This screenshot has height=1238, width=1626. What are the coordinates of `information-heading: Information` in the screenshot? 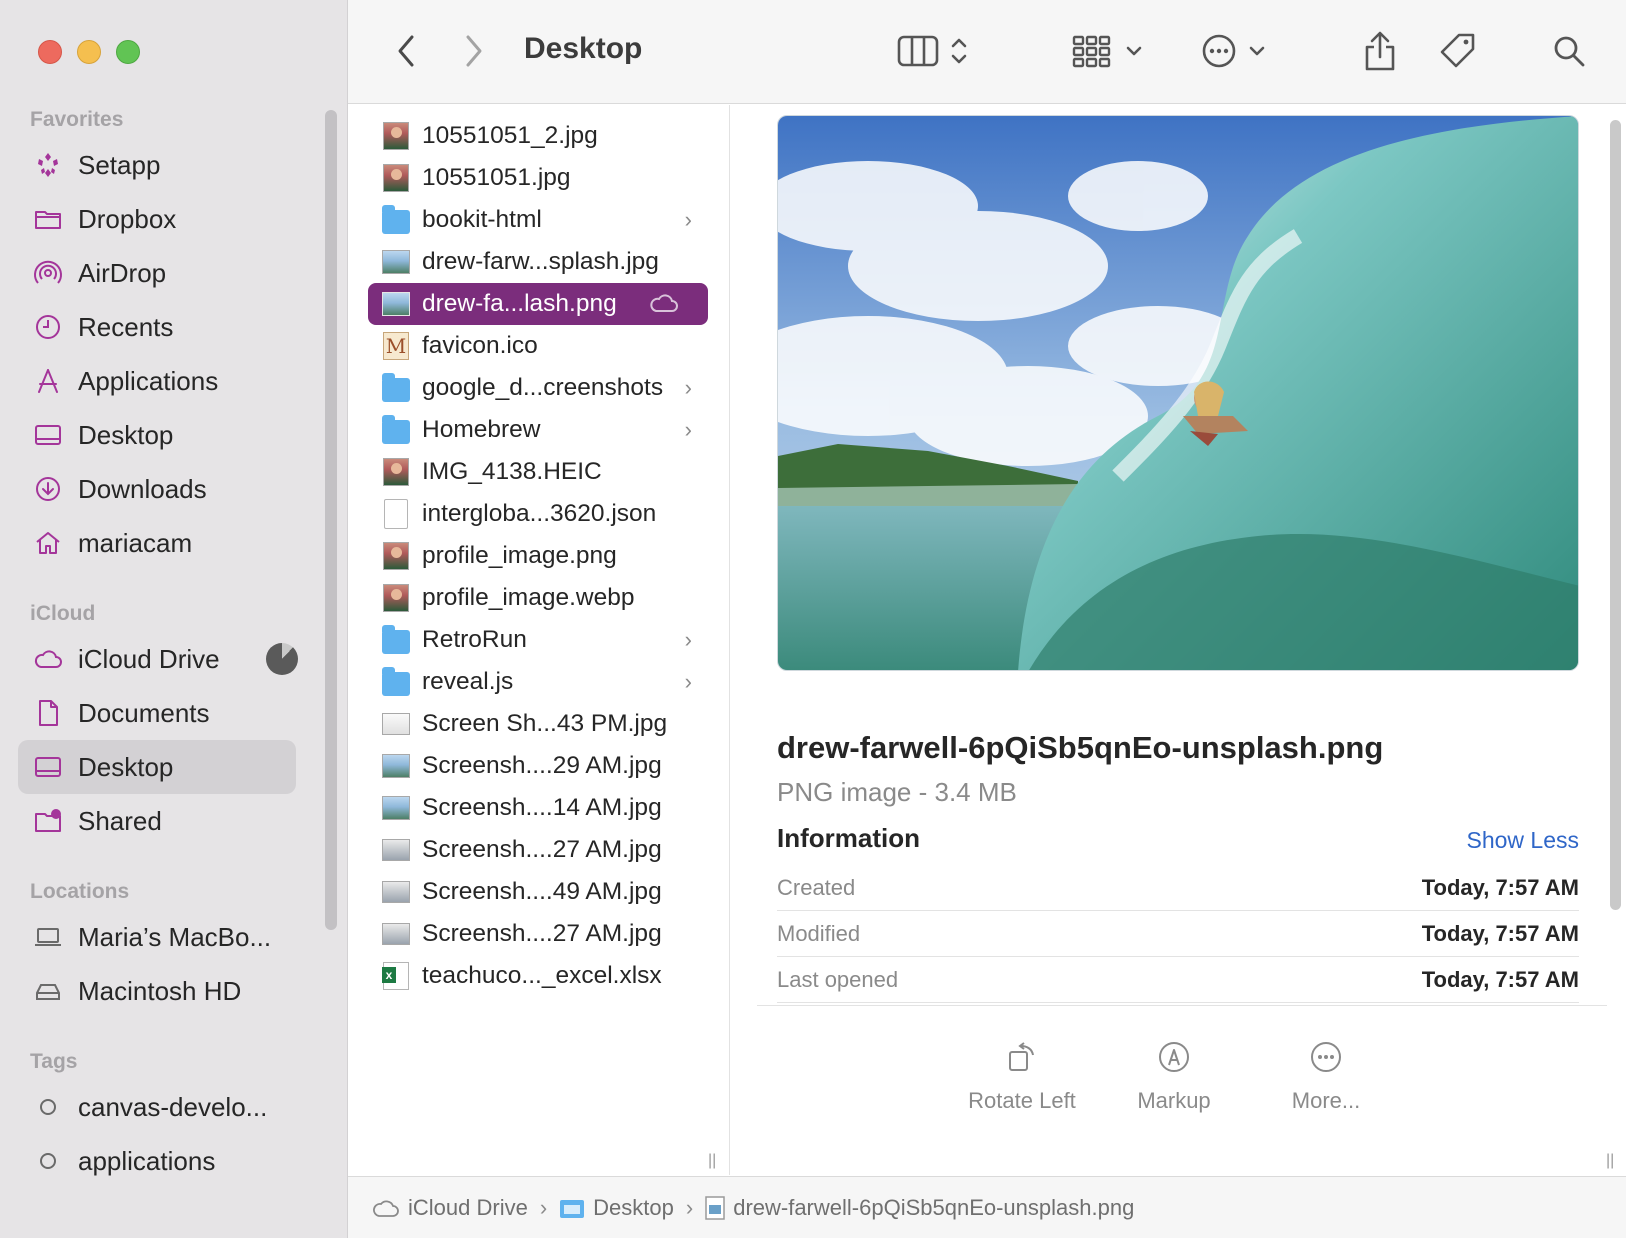 It's located at (848, 838).